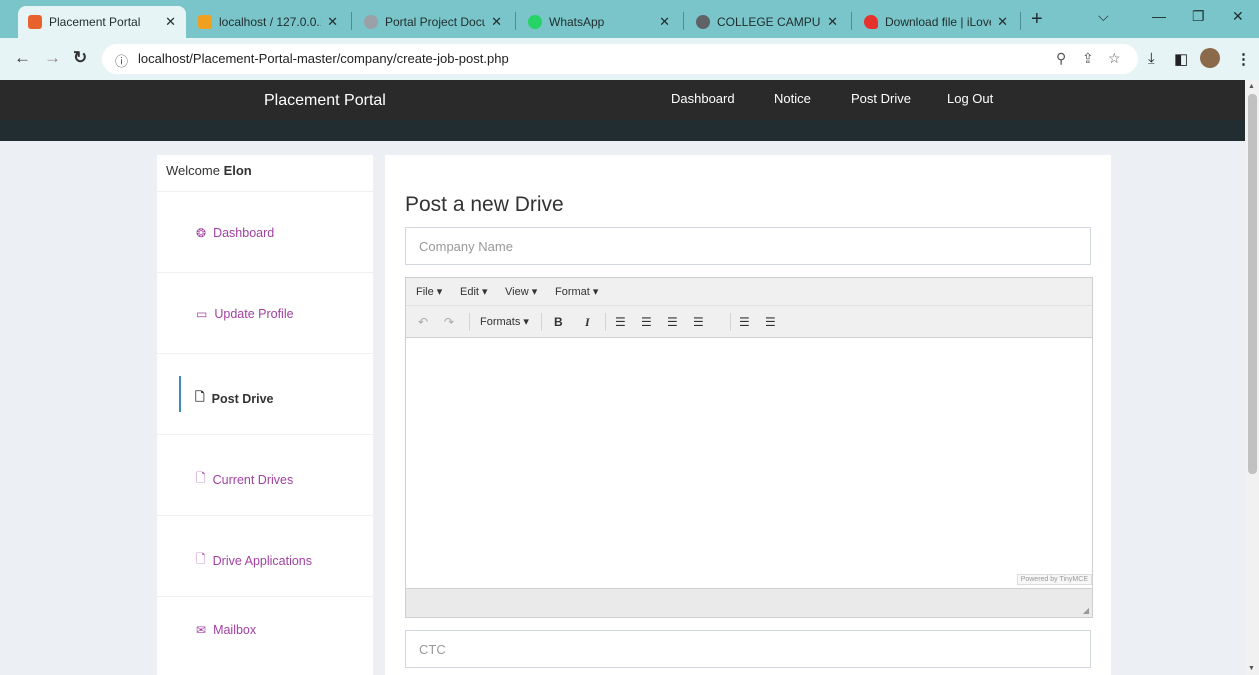 This screenshot has width=1259, height=675. Describe the element at coordinates (1238, 16) in the screenshot. I see `window-close-icon: ✕` at that location.